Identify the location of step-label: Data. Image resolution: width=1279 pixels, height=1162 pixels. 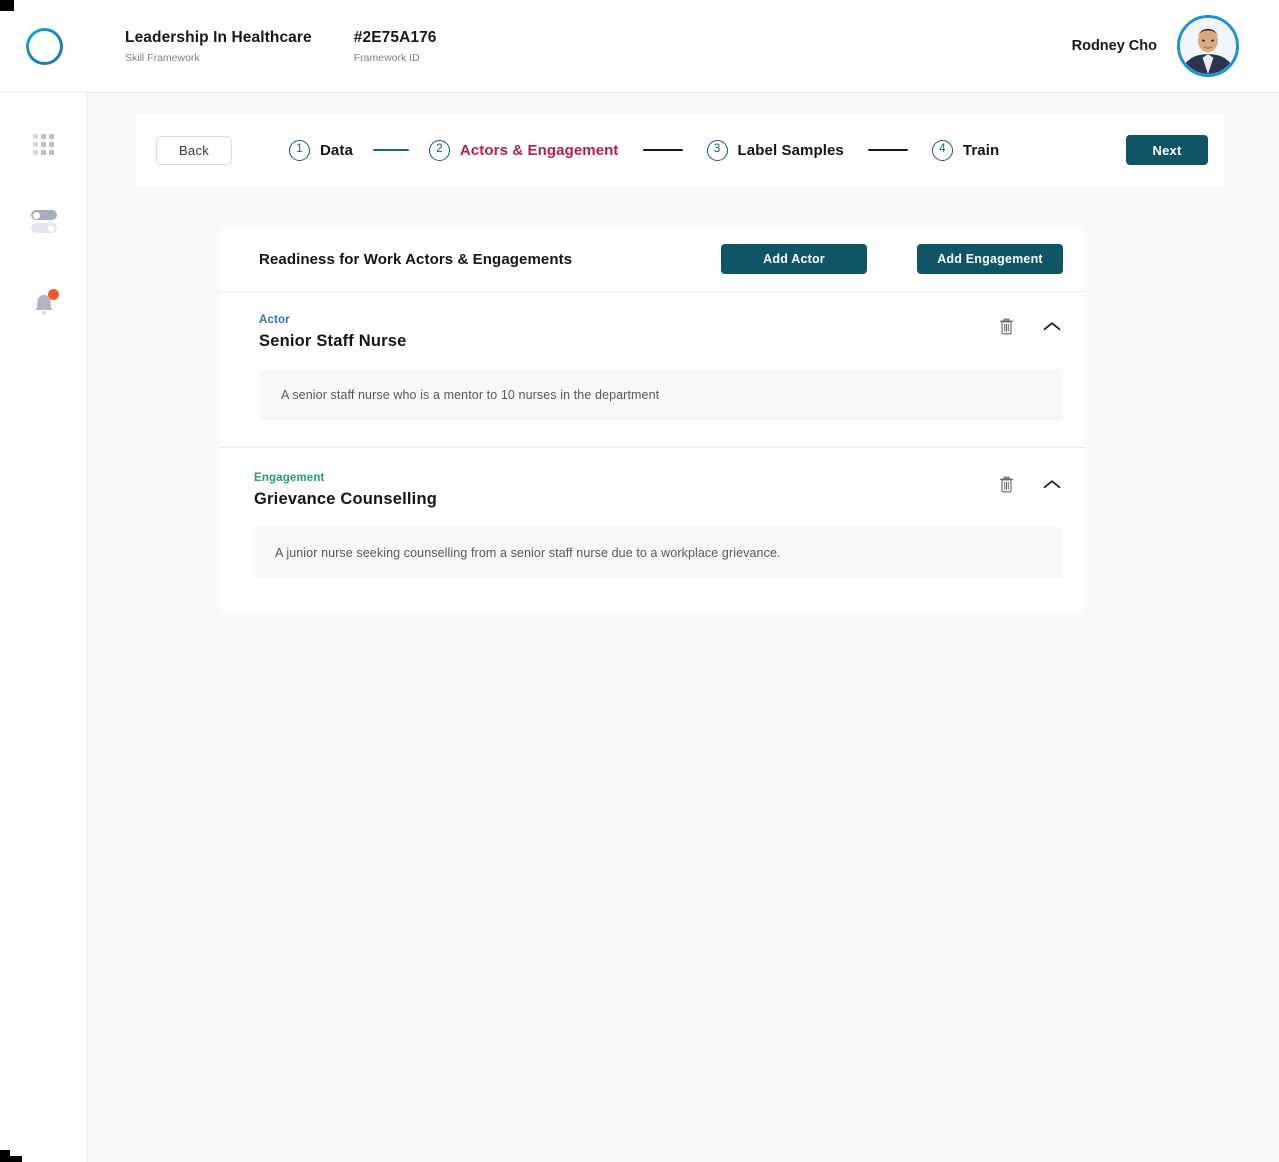
(336, 150).